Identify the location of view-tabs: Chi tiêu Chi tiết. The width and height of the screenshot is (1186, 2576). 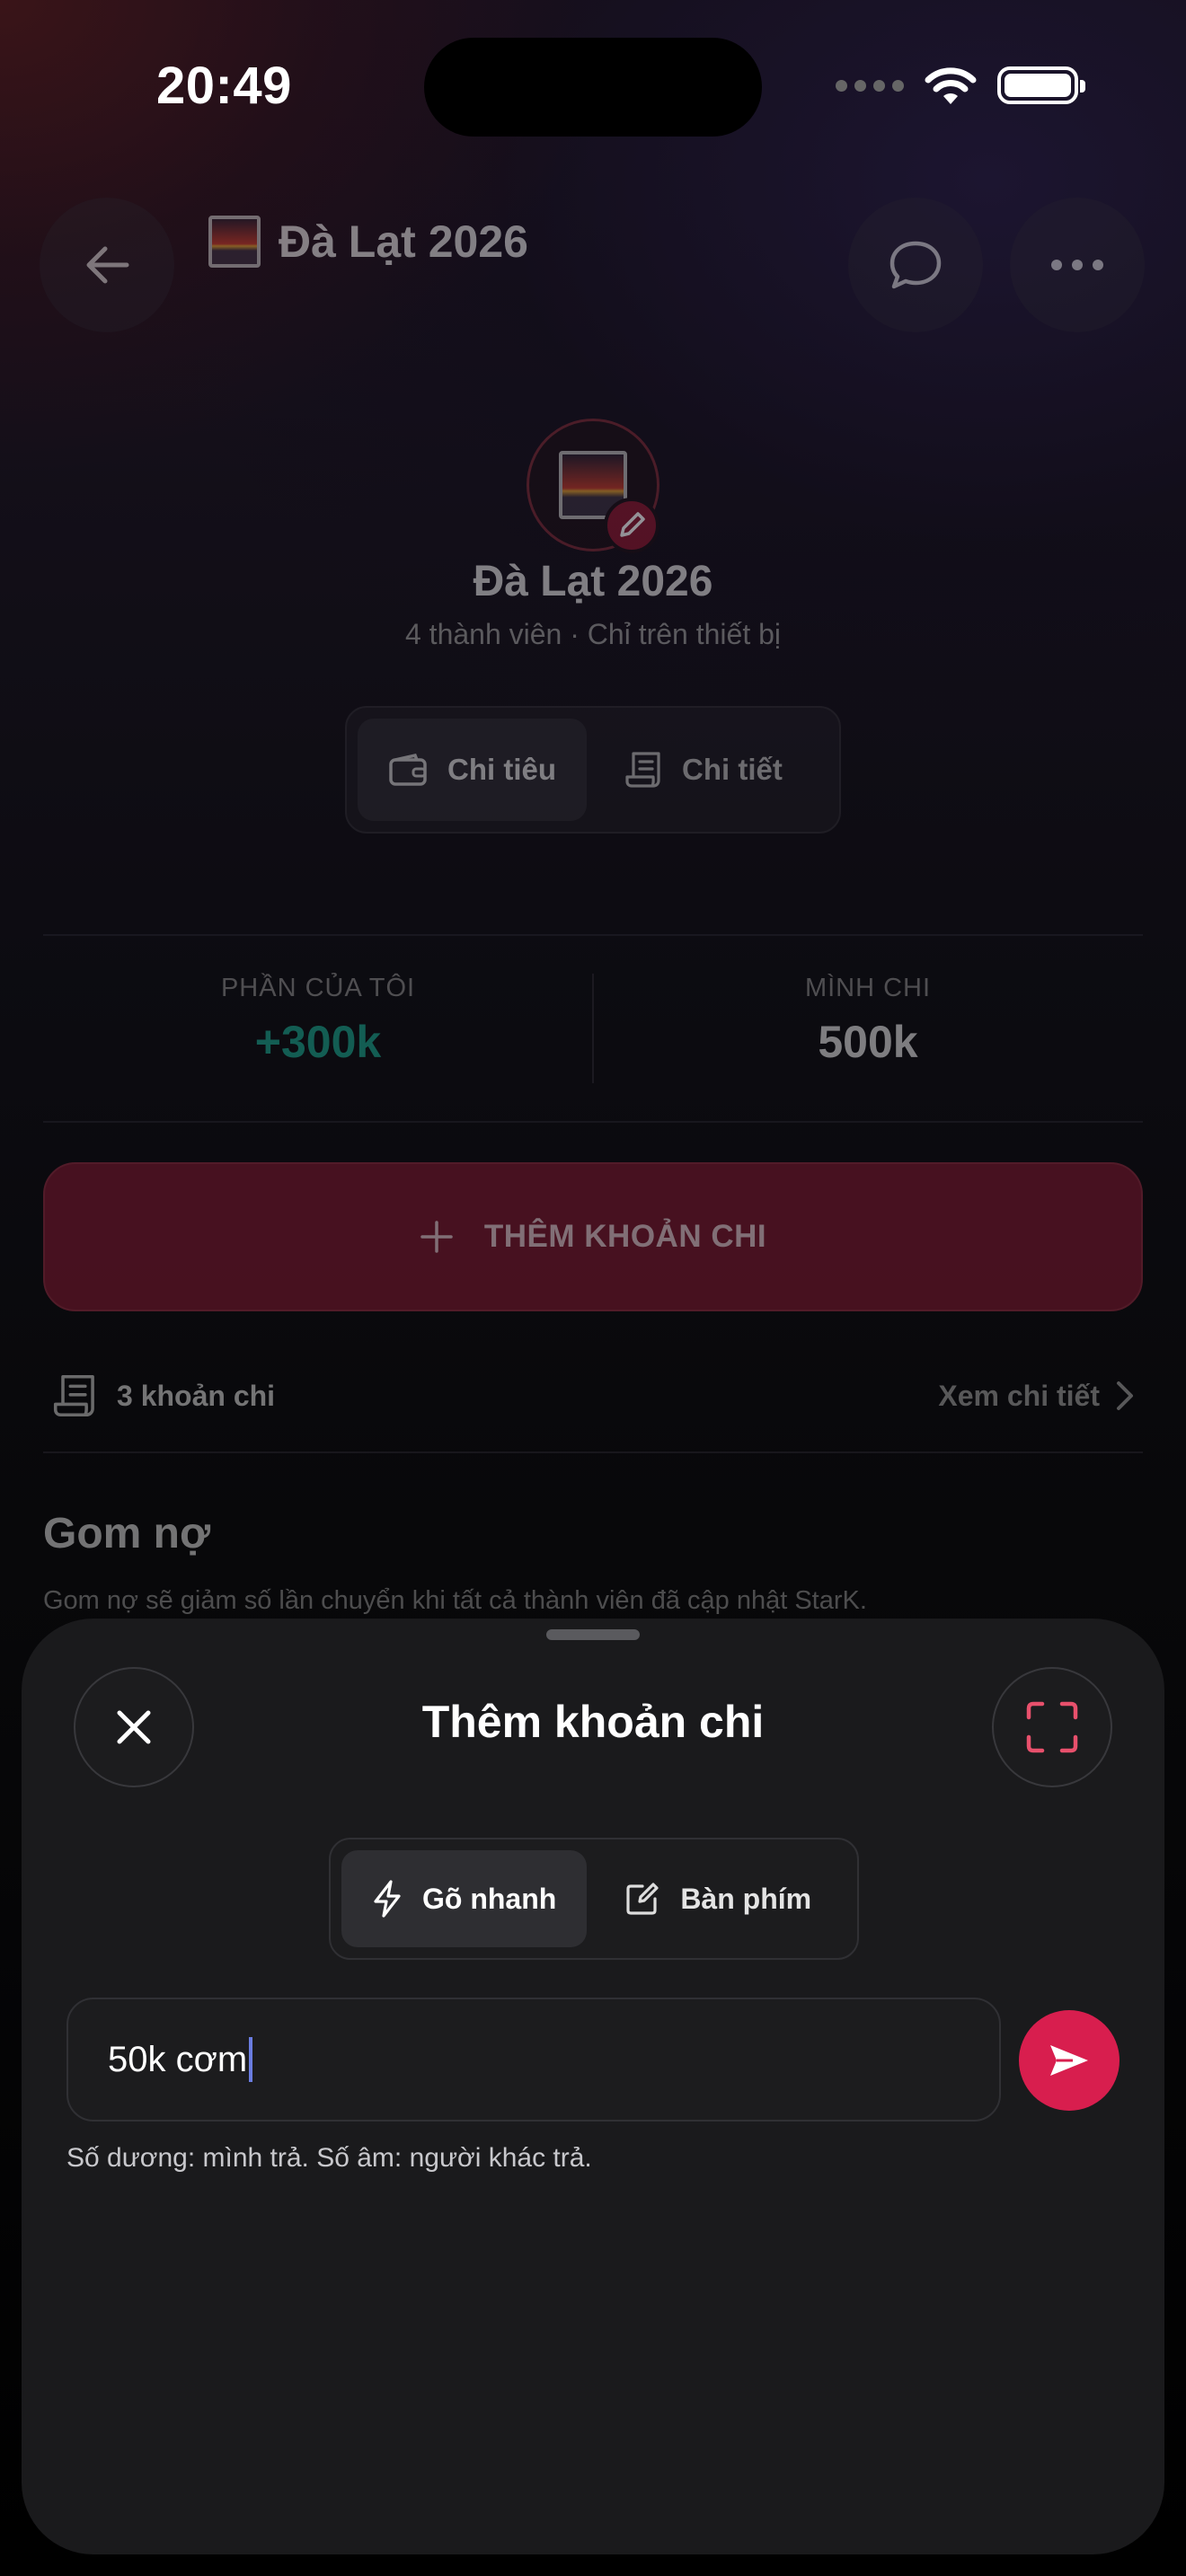
(593, 770).